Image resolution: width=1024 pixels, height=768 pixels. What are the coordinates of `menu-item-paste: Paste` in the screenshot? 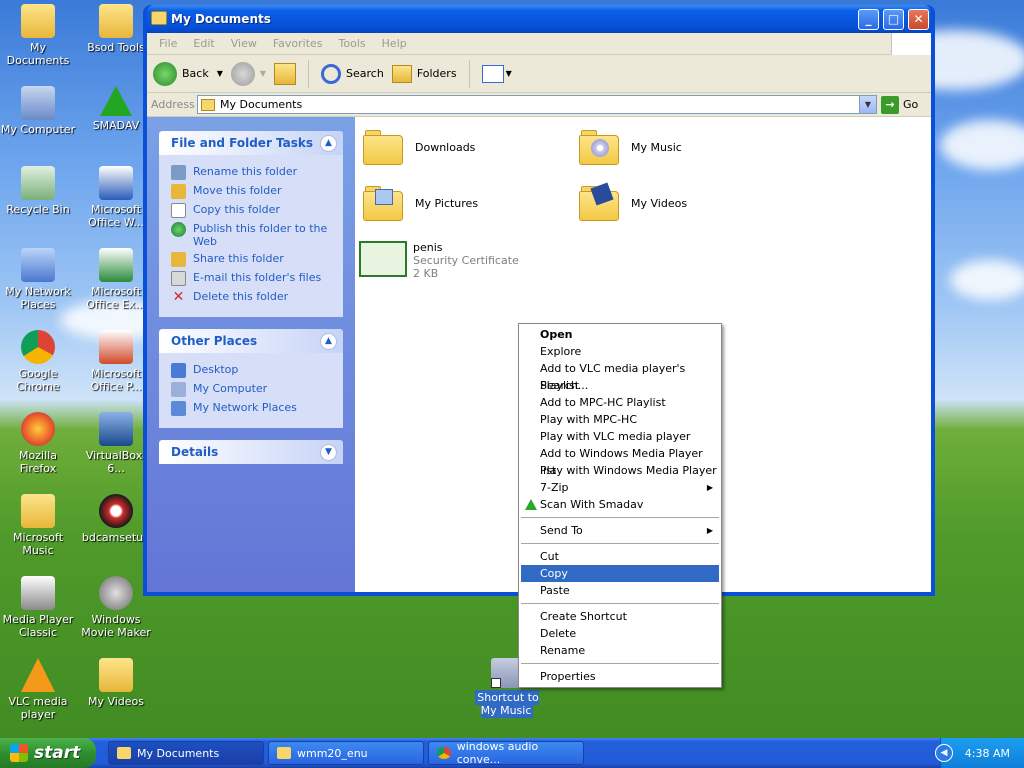 It's located at (620, 590).